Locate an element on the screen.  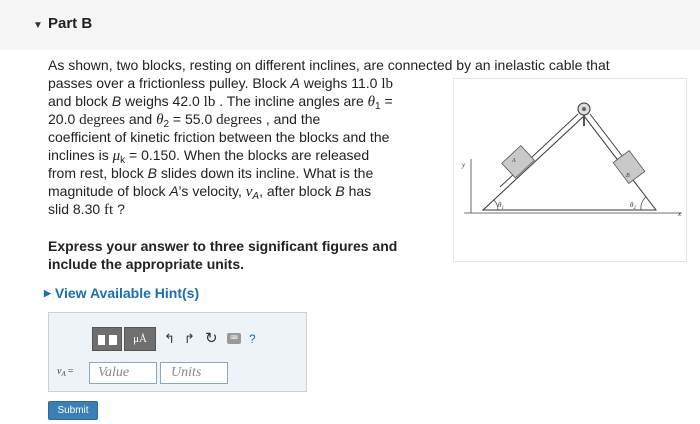
y-axis-label: y is located at coordinates (463, 165).